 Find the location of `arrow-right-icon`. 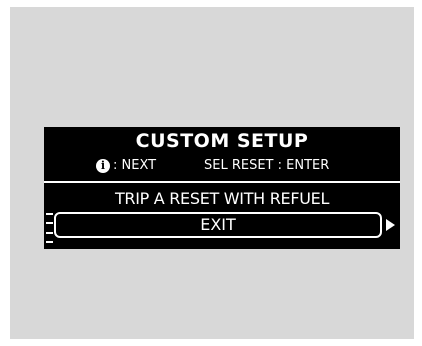

arrow-right-icon is located at coordinates (390, 225).